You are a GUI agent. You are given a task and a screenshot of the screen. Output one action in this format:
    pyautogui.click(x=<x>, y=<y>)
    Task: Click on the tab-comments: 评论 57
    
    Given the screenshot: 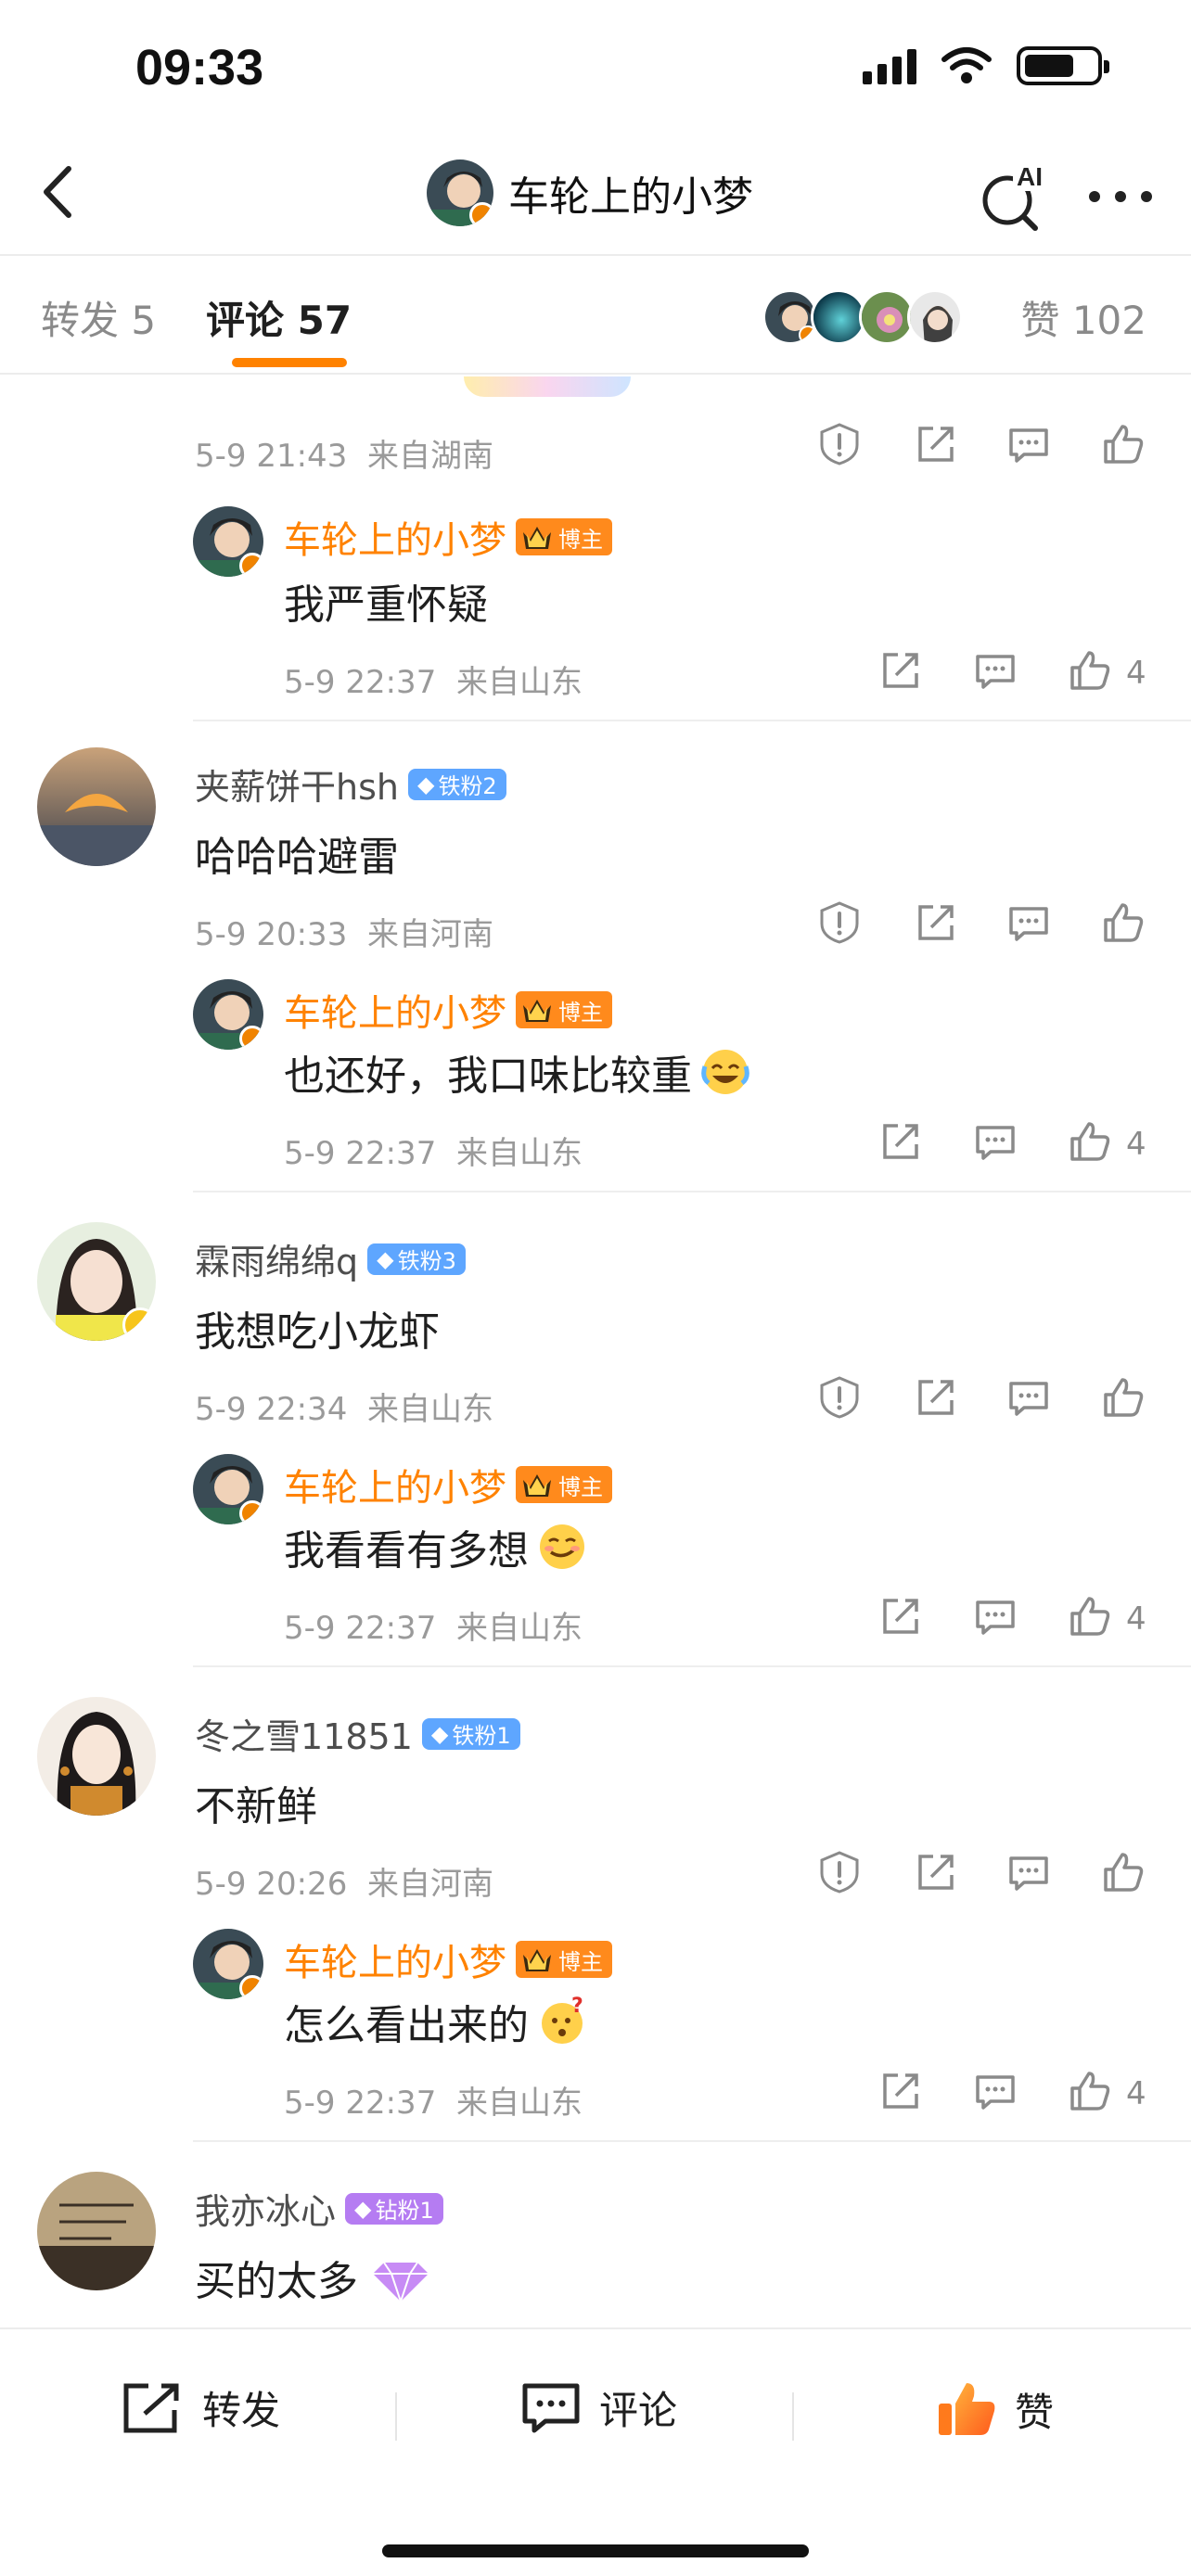 What is the action you would take?
    pyautogui.click(x=279, y=318)
    